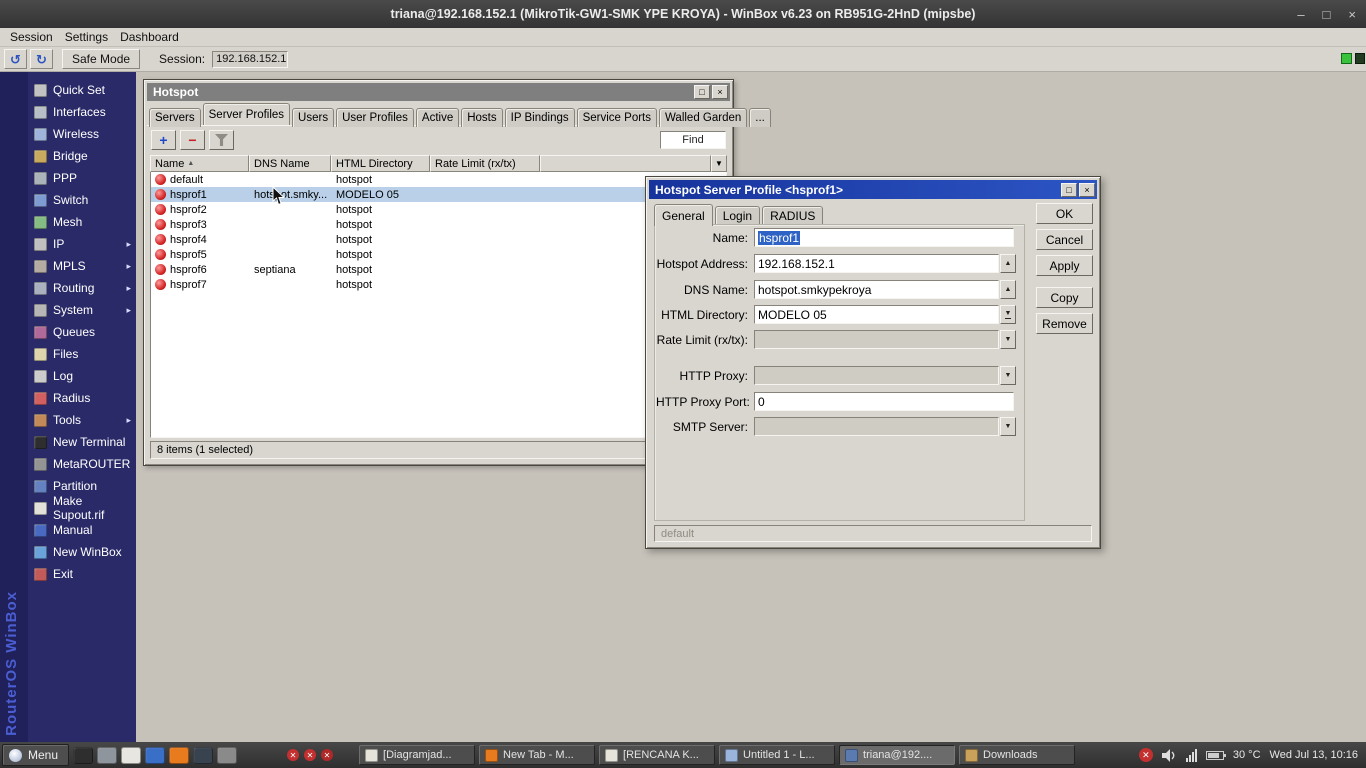 The image size is (1366, 768). I want to click on table-row: default hotspot, so click(438, 179).